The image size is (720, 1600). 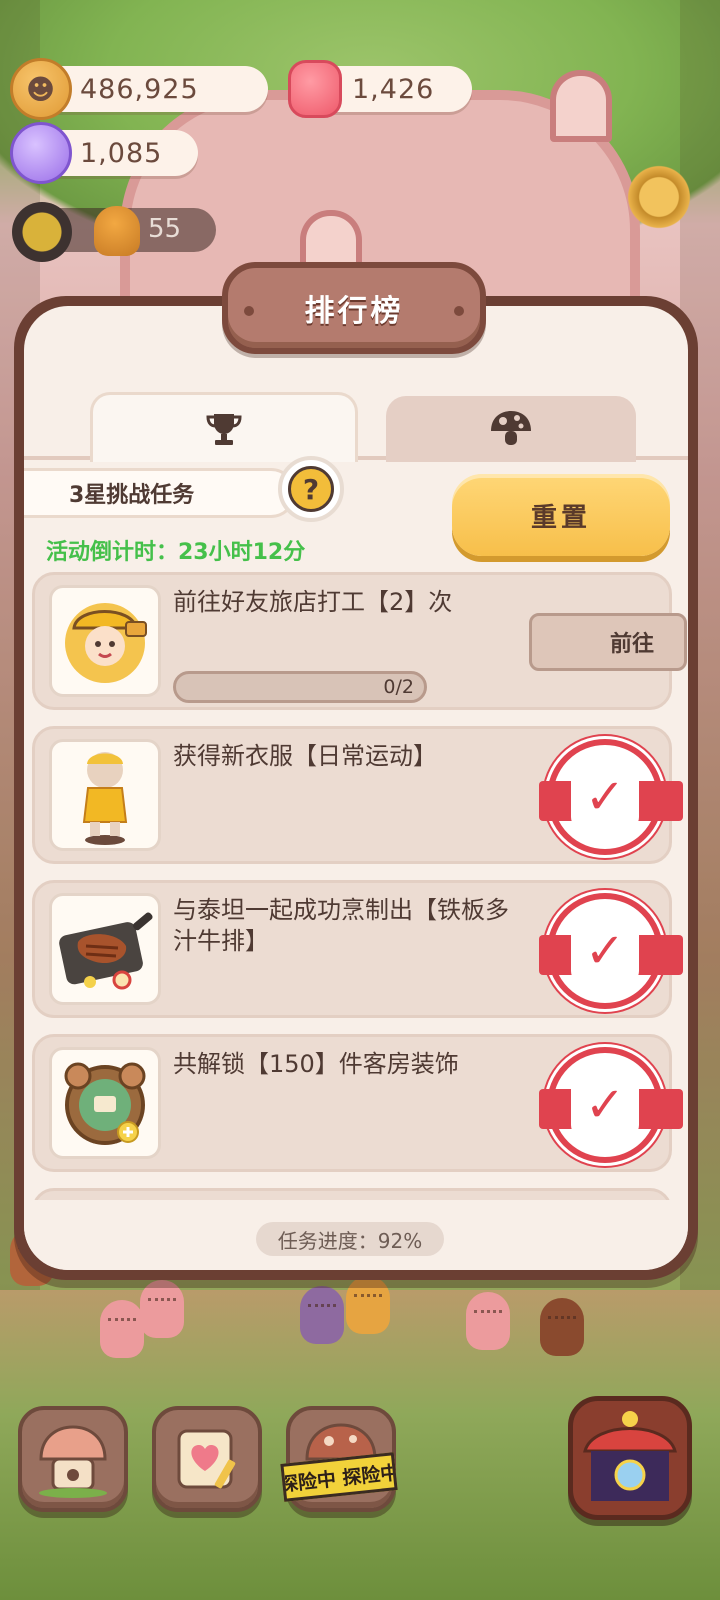 I want to click on jelly-currency-pill: 1,426, so click(x=380, y=89).